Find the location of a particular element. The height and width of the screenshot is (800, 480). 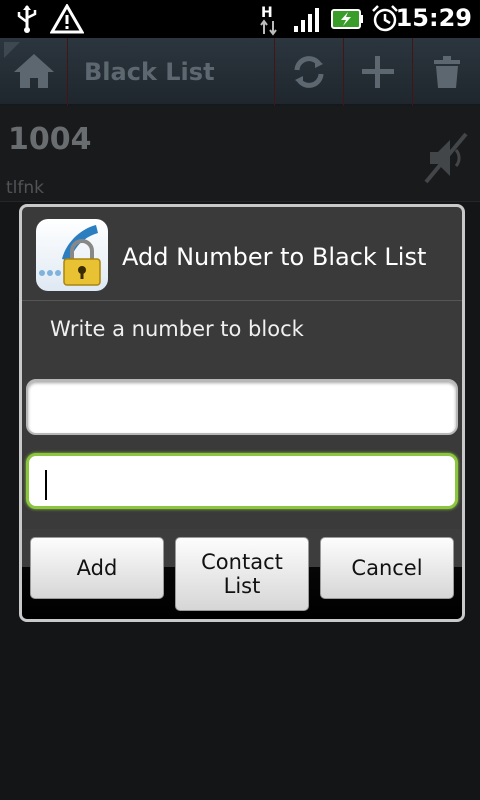

number-input is located at coordinates (242, 407).